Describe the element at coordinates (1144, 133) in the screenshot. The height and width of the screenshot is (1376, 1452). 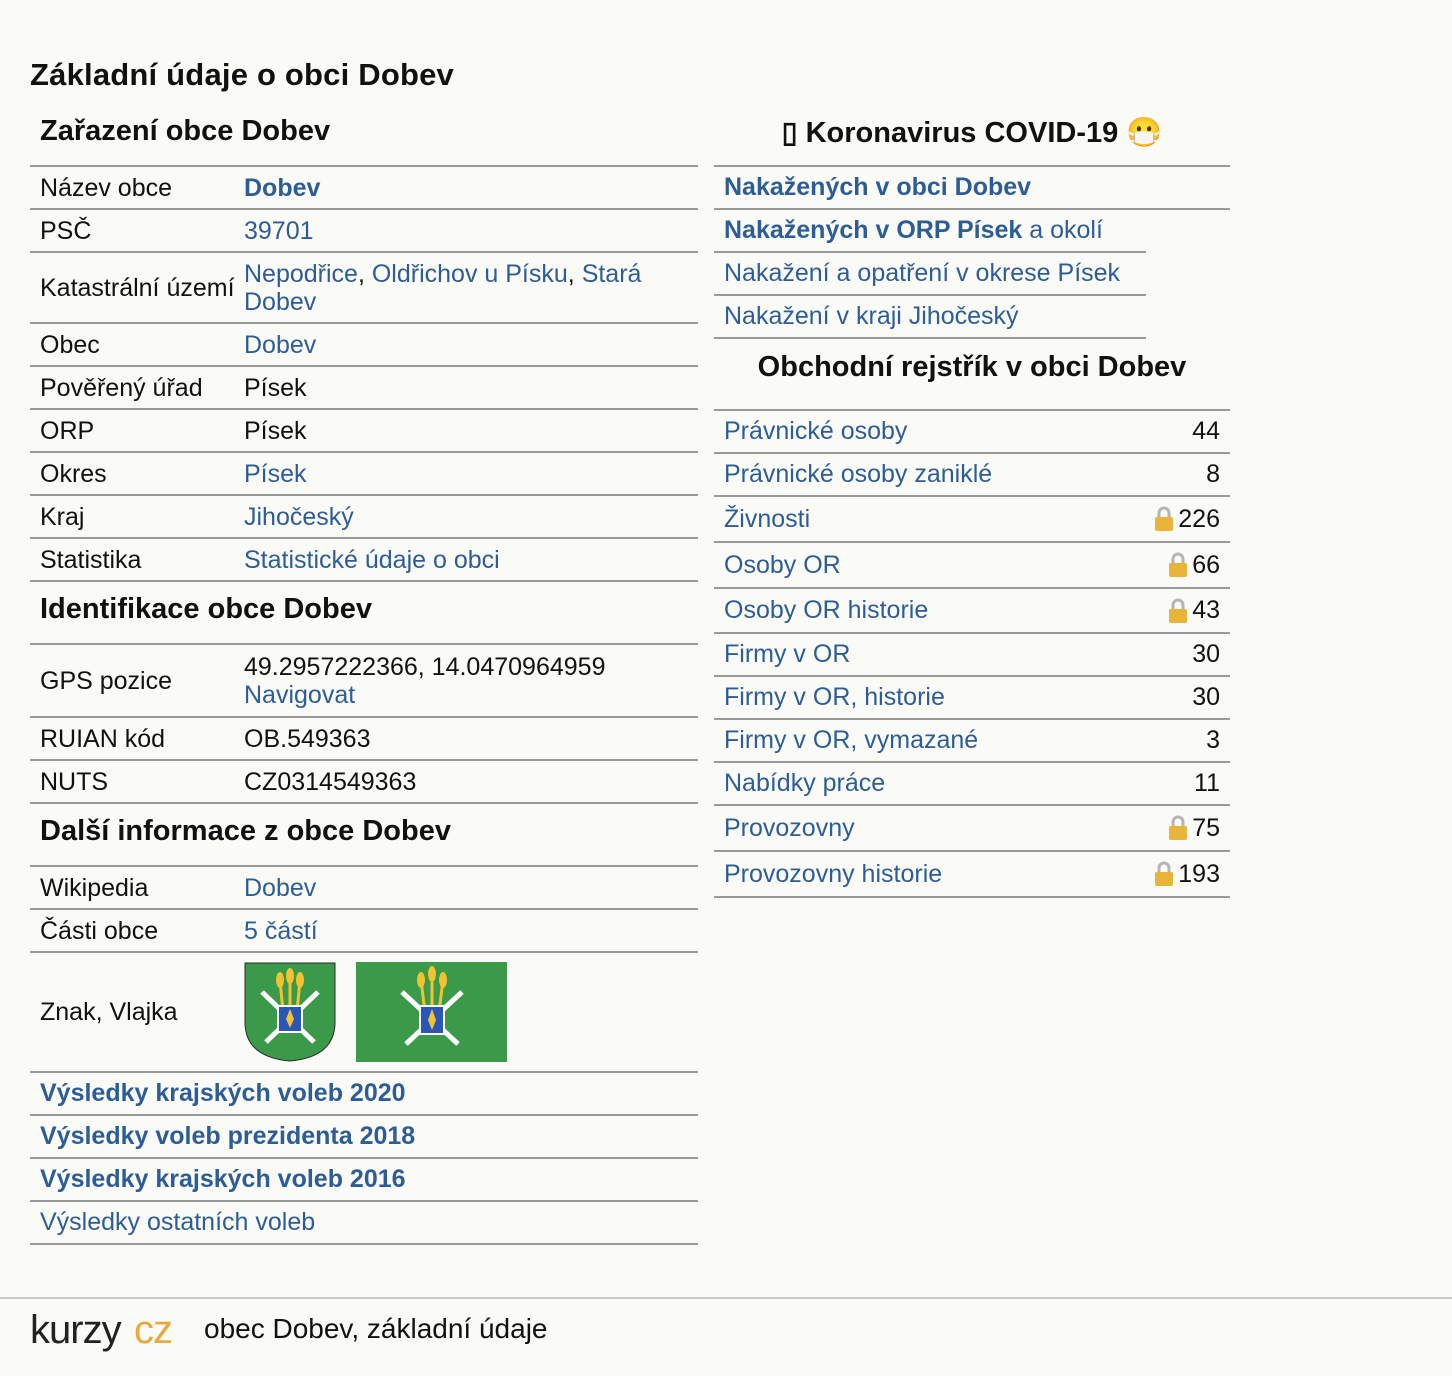
I see `face-mask-icon: 😷` at that location.